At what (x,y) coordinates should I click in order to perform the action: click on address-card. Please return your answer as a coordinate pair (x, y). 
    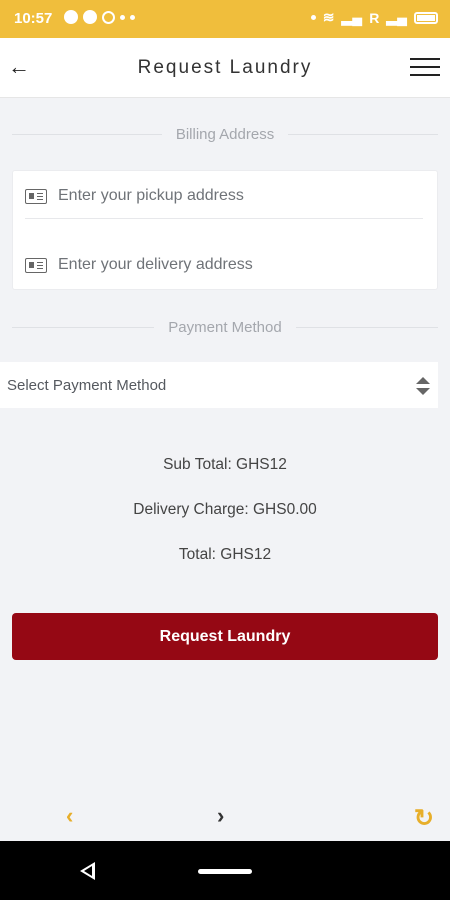
    Looking at the image, I should click on (225, 230).